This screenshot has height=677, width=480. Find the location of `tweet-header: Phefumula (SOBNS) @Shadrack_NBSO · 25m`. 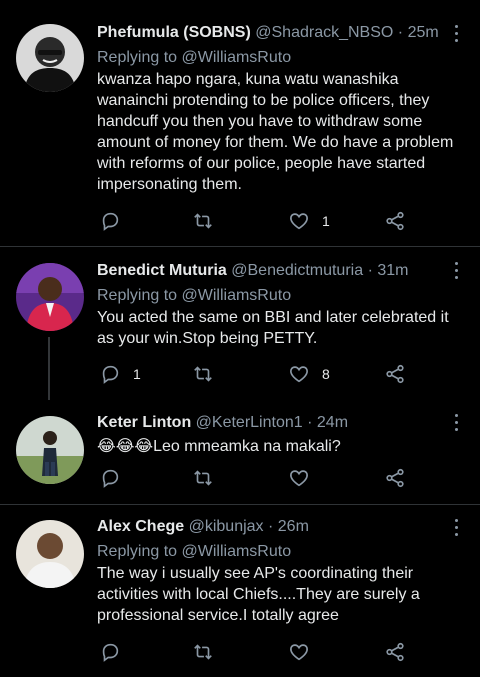

tweet-header: Phefumula (SOBNS) @Shadrack_NBSO · 25m is located at coordinates (283, 33).